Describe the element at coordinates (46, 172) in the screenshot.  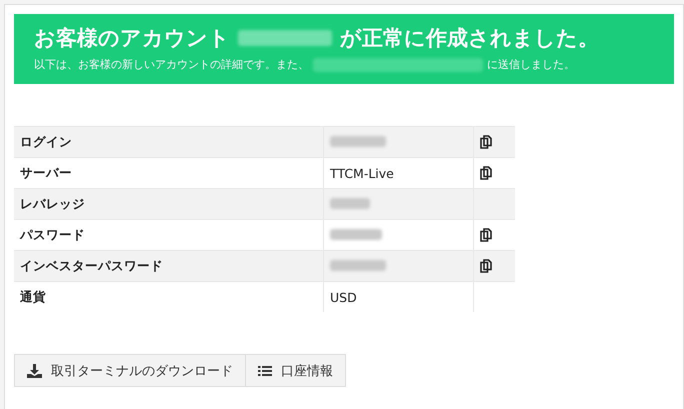
I see `field-label: サーバー` at that location.